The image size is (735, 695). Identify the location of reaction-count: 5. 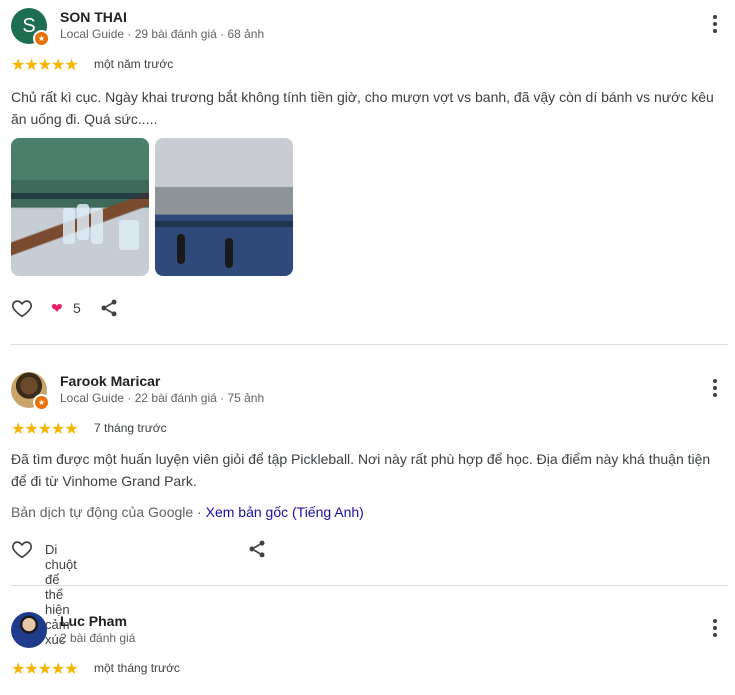
(77, 308).